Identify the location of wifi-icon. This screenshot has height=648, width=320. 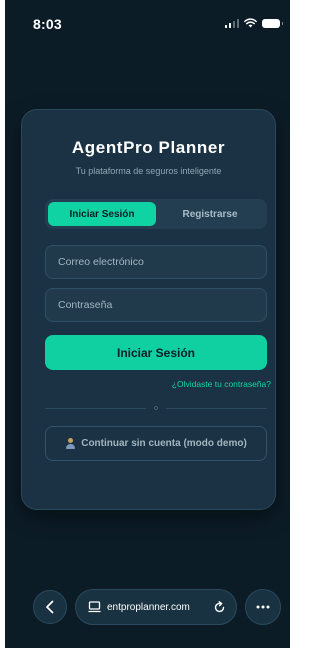
(250, 23).